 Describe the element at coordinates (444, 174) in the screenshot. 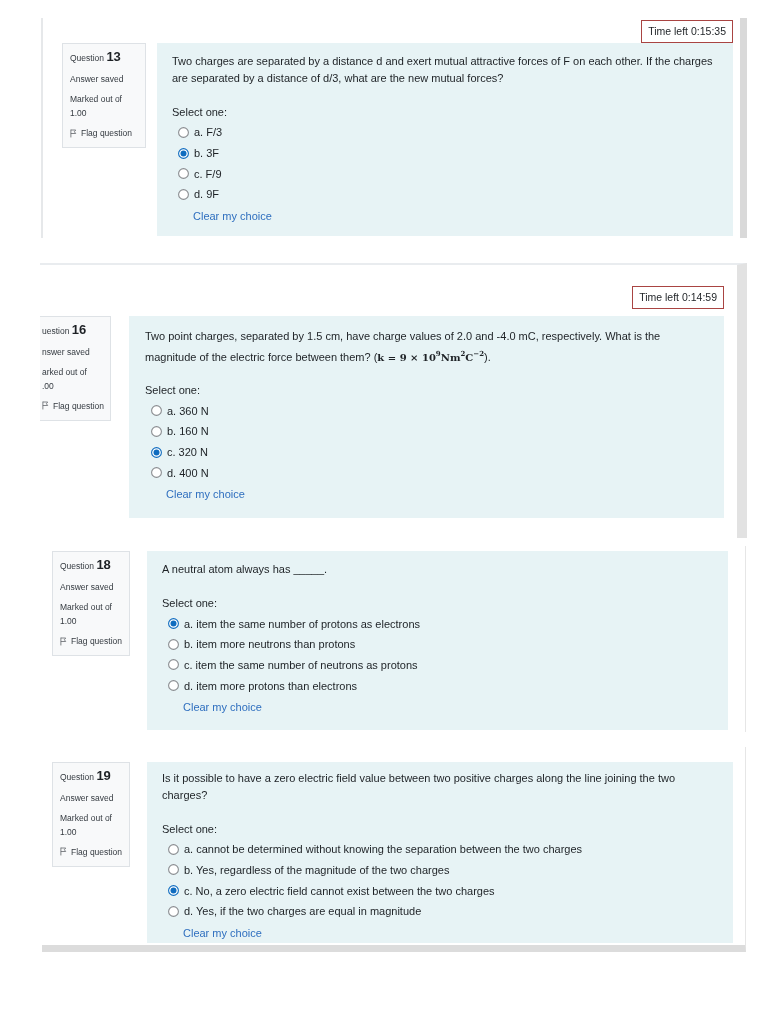

I see `answer-option: c. F/9` at that location.